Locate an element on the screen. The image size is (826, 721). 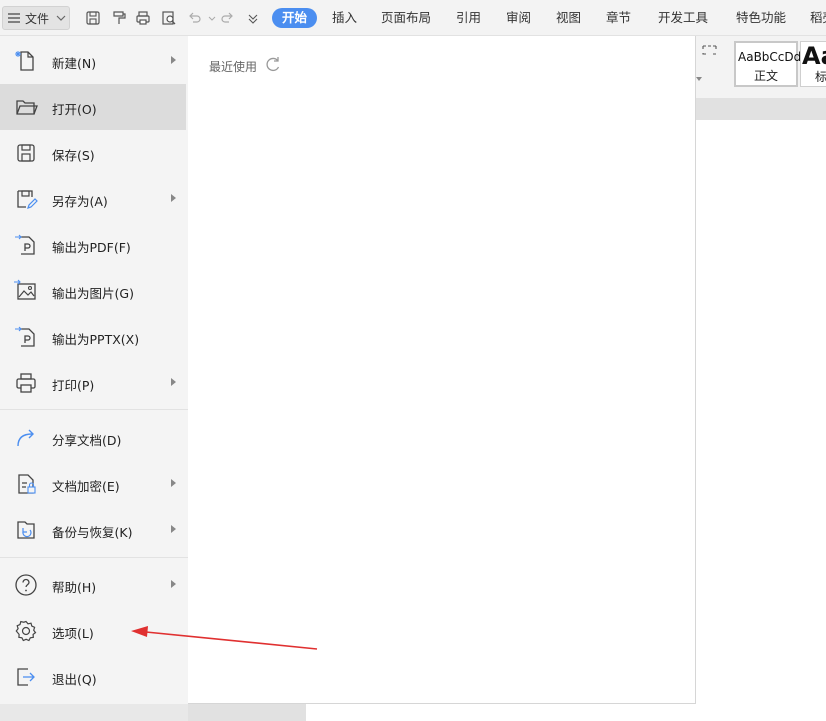
save-as-icon is located at coordinates (27, 199).